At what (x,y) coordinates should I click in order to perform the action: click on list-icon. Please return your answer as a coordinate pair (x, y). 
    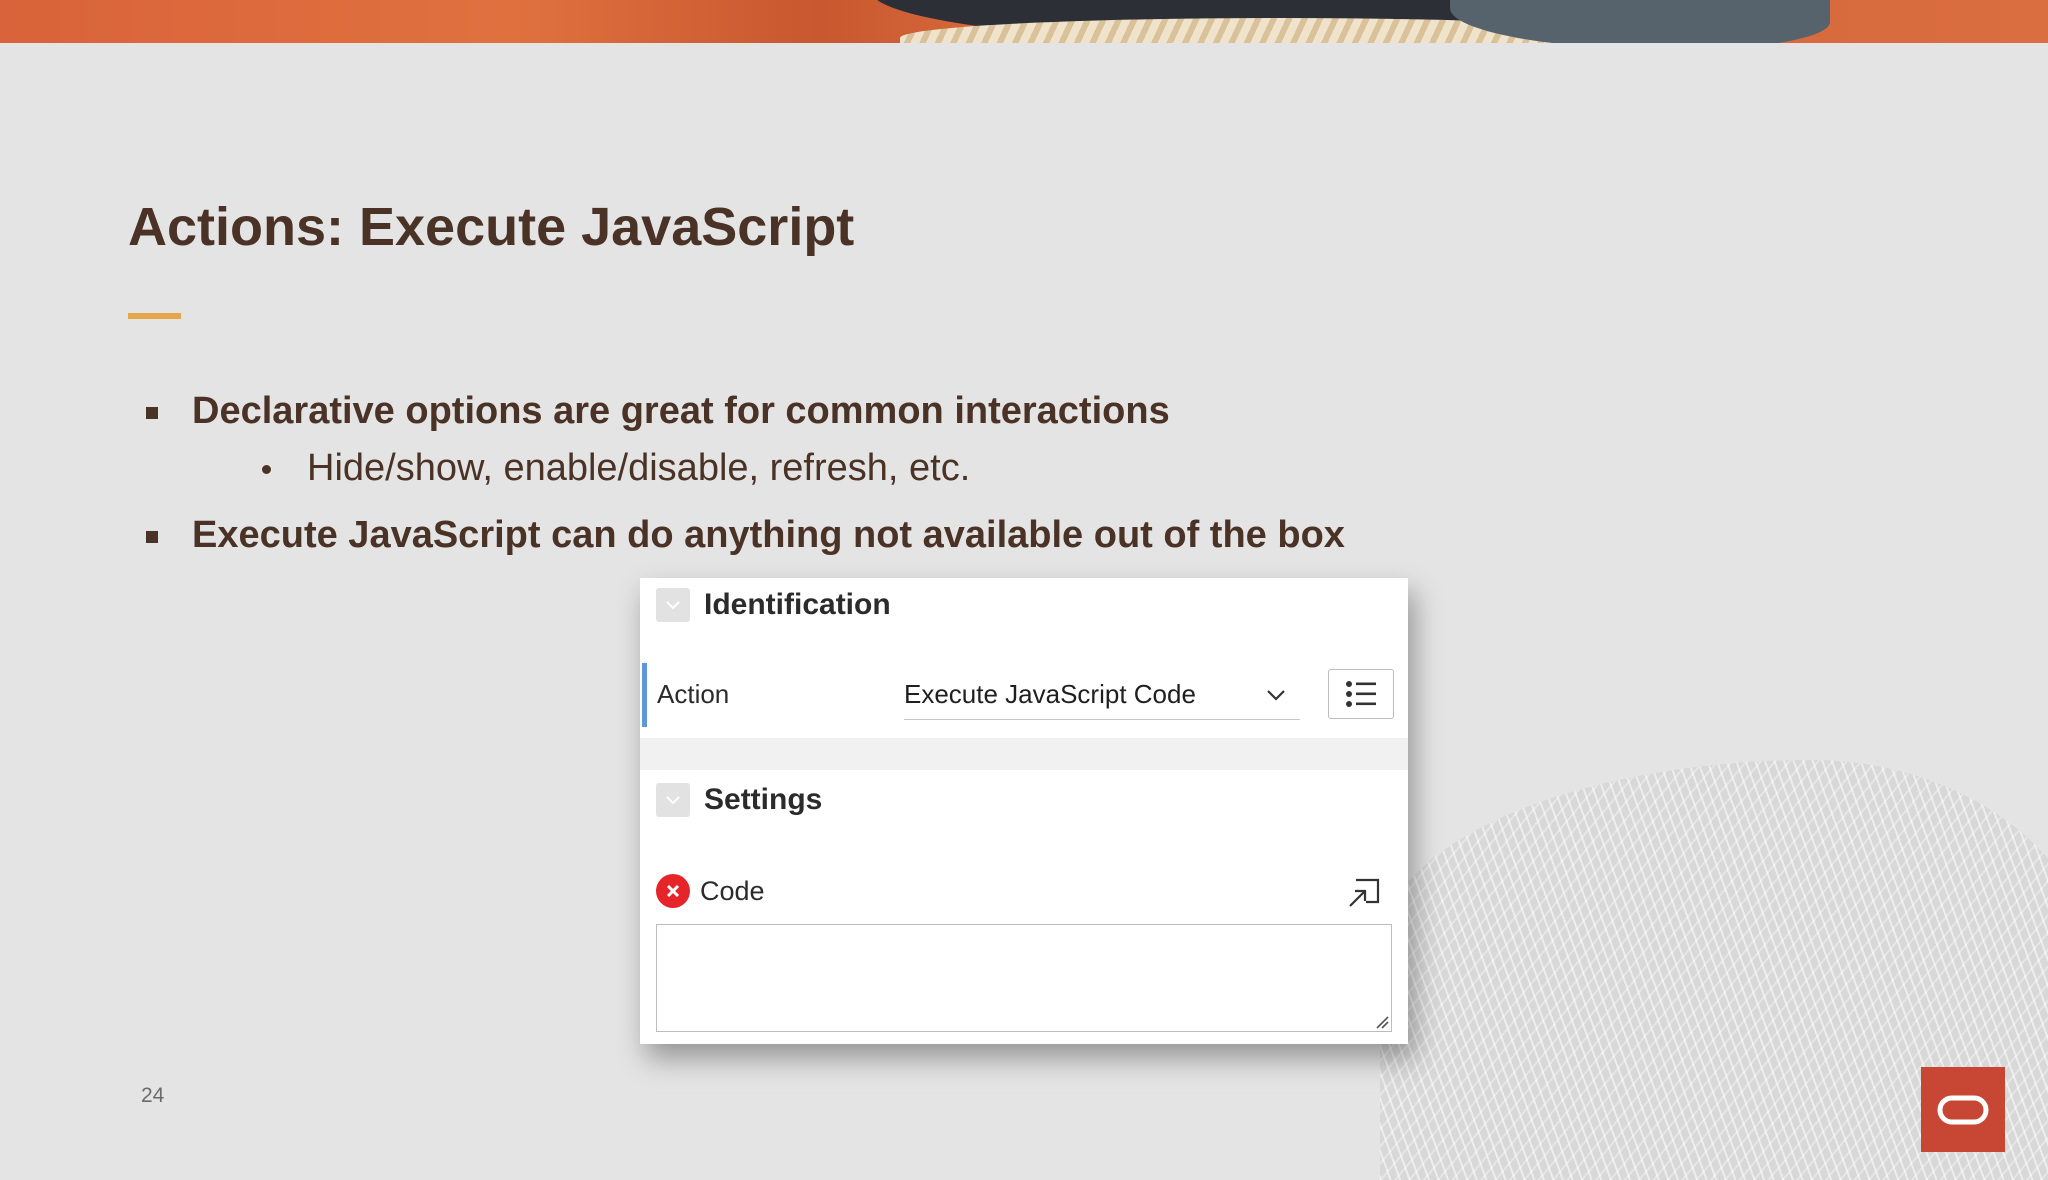
    Looking at the image, I should click on (1361, 694).